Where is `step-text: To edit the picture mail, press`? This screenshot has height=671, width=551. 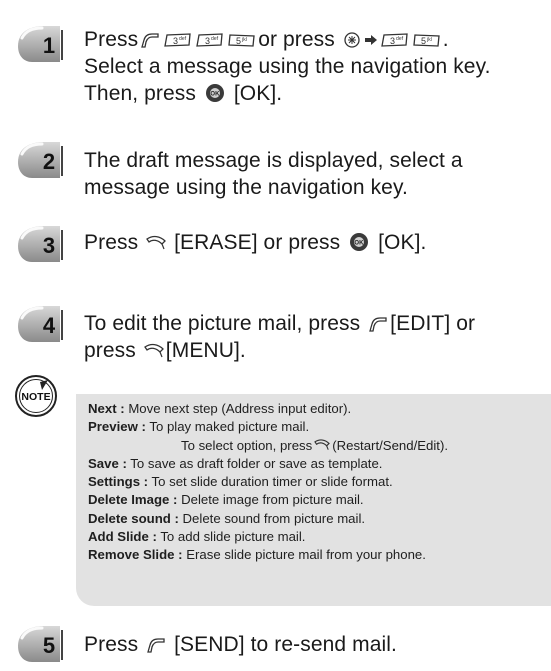 step-text: To edit the picture mail, press is located at coordinates (222, 323).